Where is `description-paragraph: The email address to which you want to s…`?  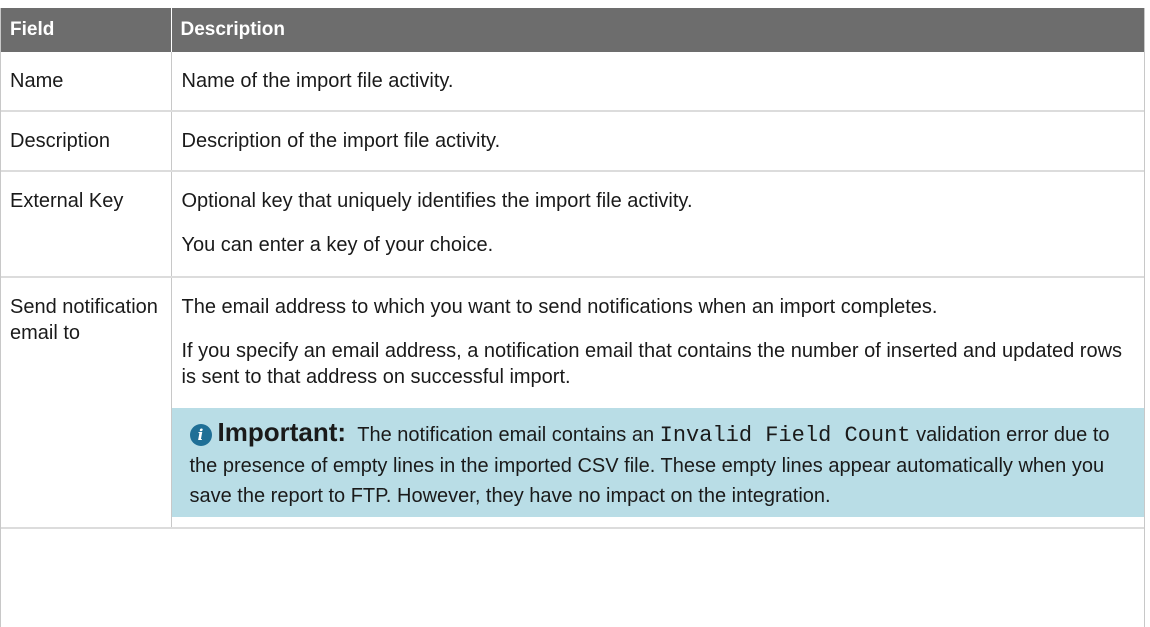
description-paragraph: The email address to which you want to s… is located at coordinates (559, 307).